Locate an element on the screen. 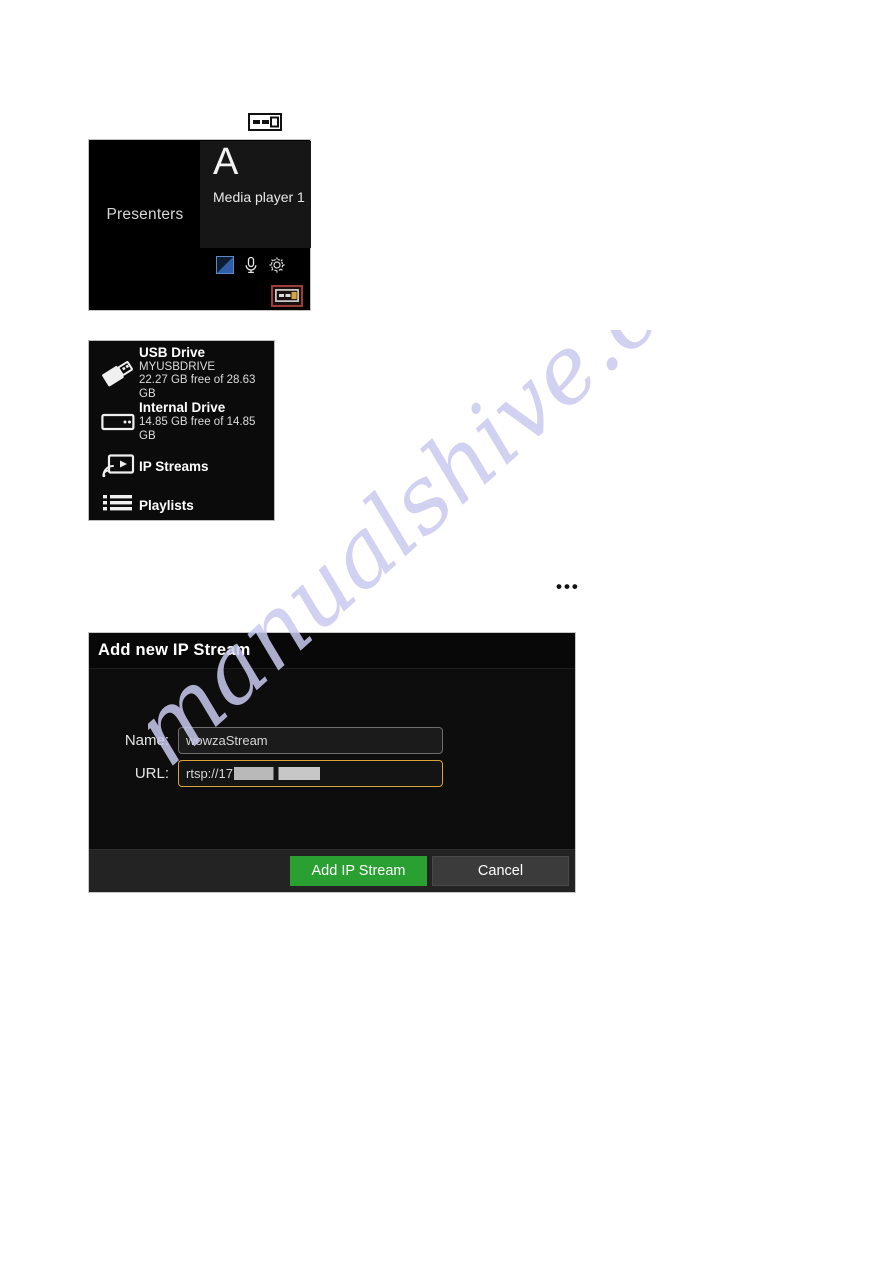 Image resolution: width=893 pixels, height=1263 pixels. presenters-panel: Presenters A Media player 1 is located at coordinates (199, 225).